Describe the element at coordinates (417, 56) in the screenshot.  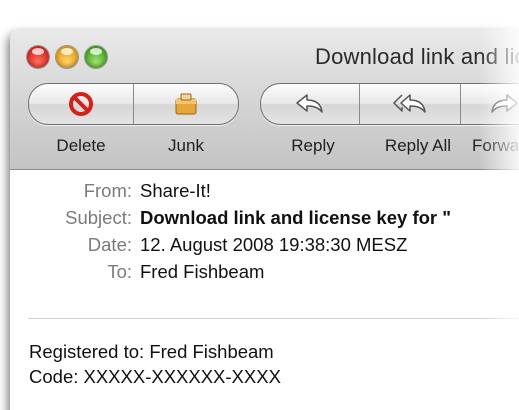
I see `window-title: Download link and license key for` at that location.